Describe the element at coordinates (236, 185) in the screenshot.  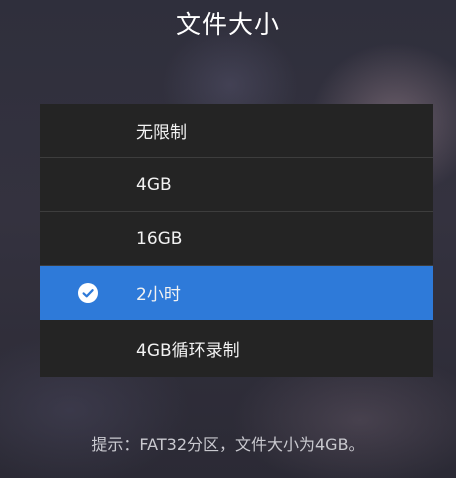
I see `option-4gb: 4GB` at that location.